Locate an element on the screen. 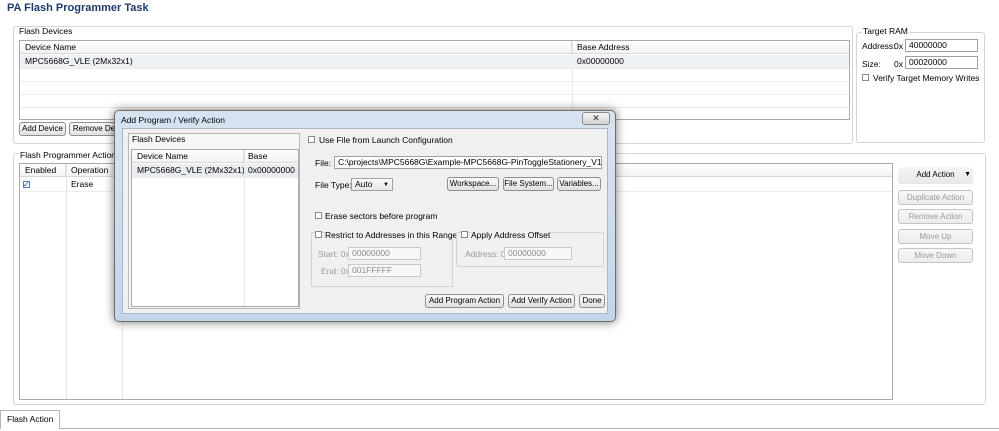  add-action-label: Add Action is located at coordinates (935, 174).